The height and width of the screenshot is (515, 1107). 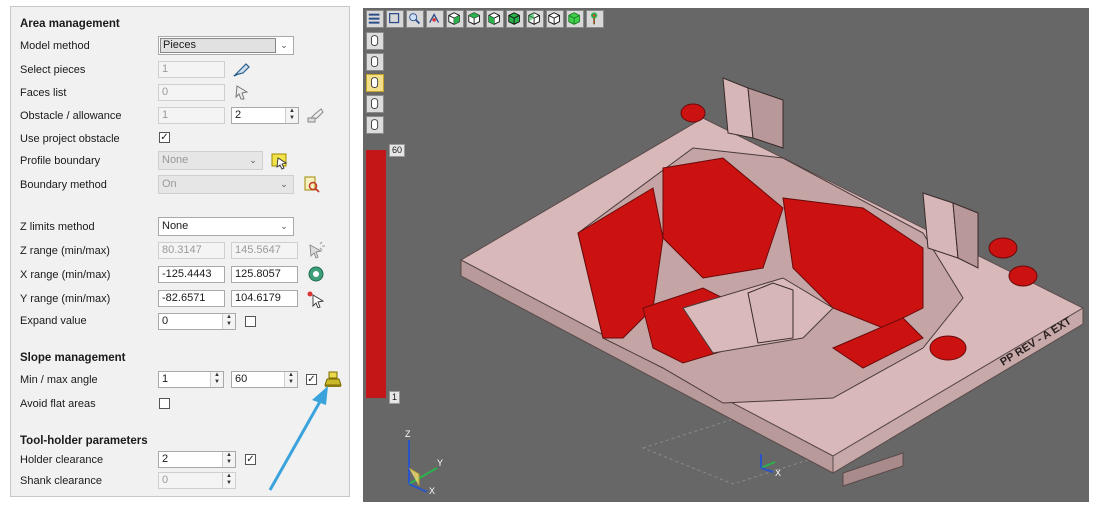 What do you see at coordinates (312, 184) in the screenshot?
I see `boundary-method-icon` at bounding box center [312, 184].